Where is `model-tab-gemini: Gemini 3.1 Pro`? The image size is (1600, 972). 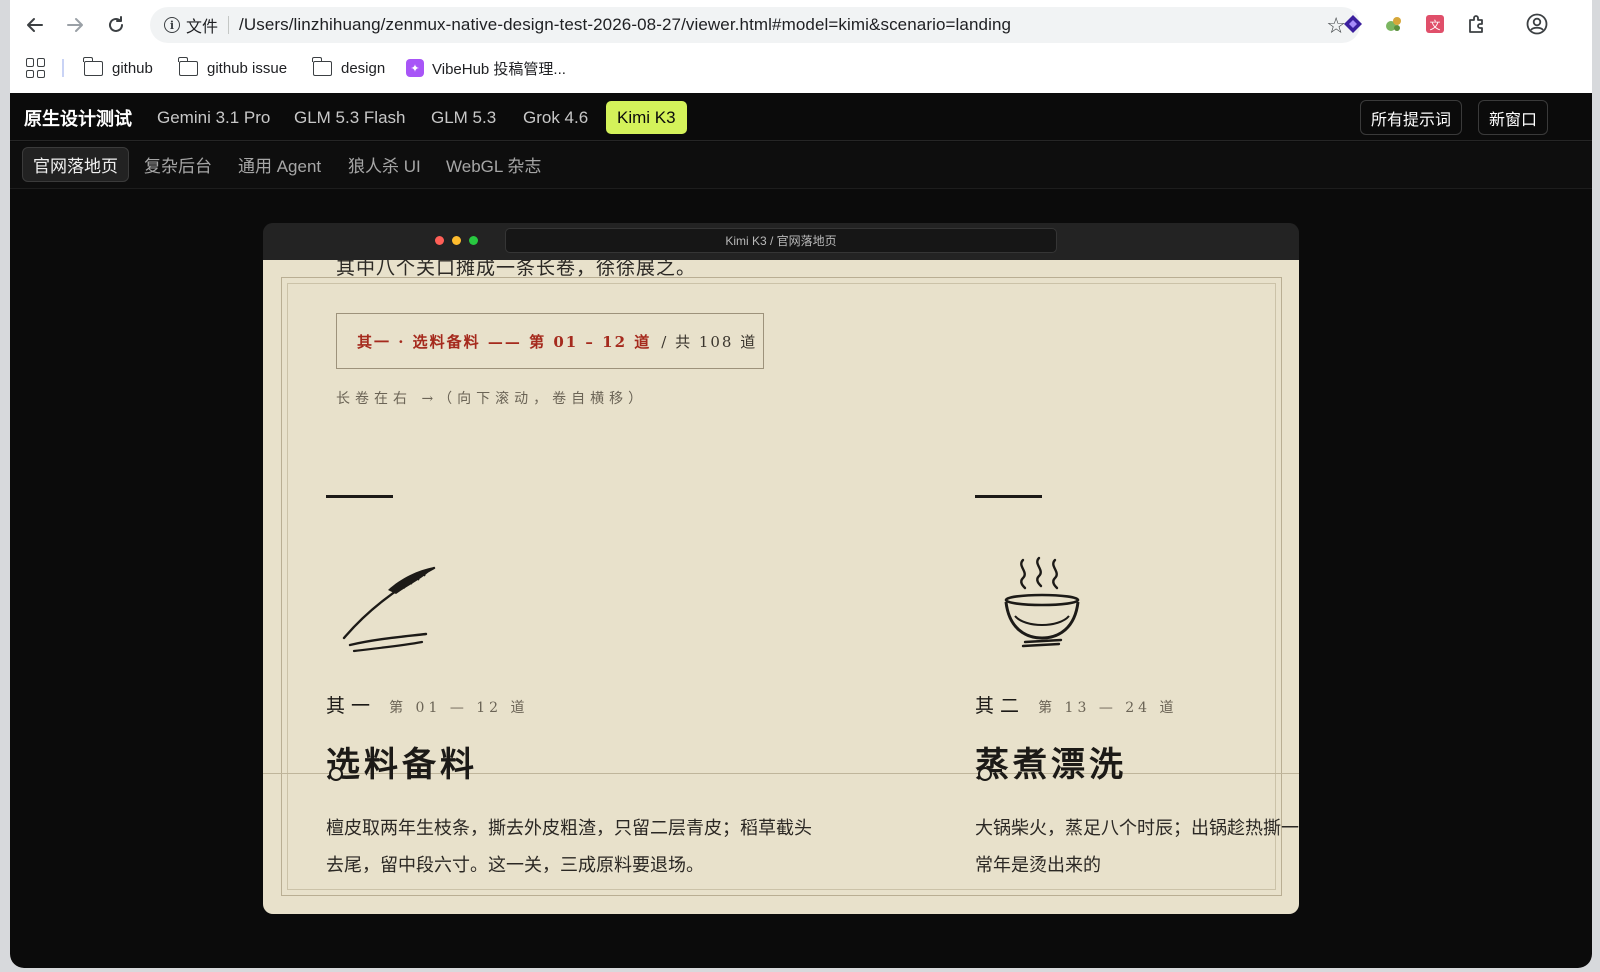
model-tab-gemini: Gemini 3.1 Pro is located at coordinates (213, 117).